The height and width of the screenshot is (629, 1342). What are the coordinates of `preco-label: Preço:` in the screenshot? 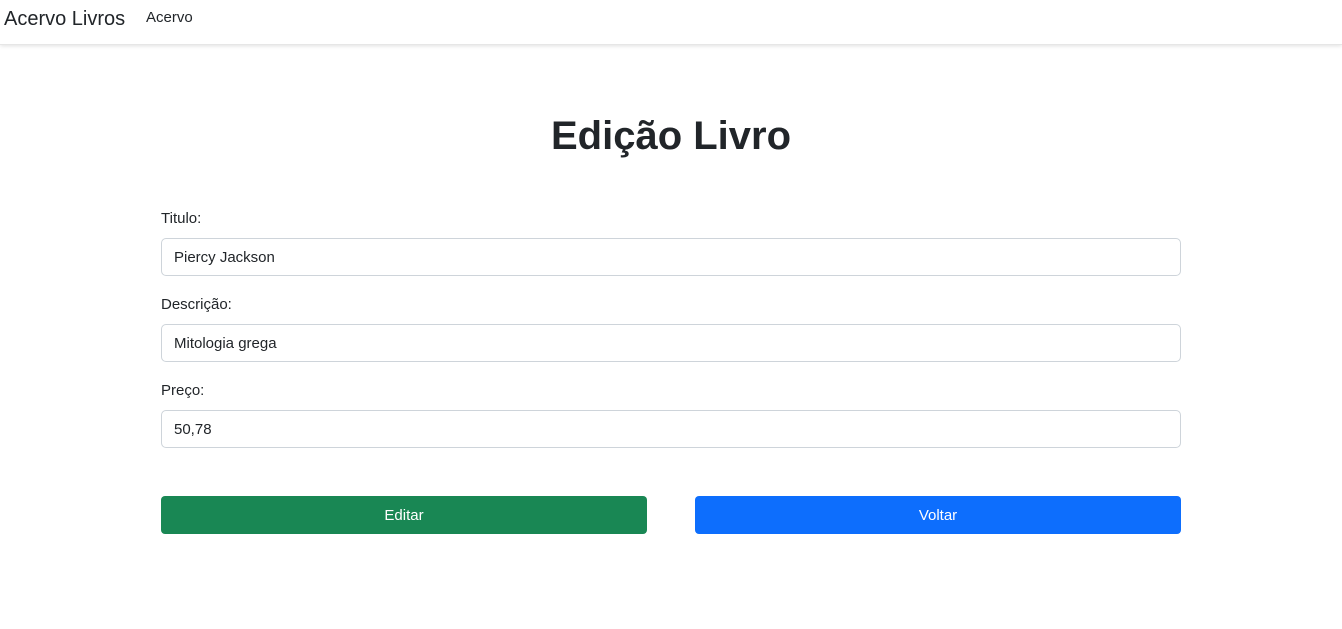 It's located at (183, 390).